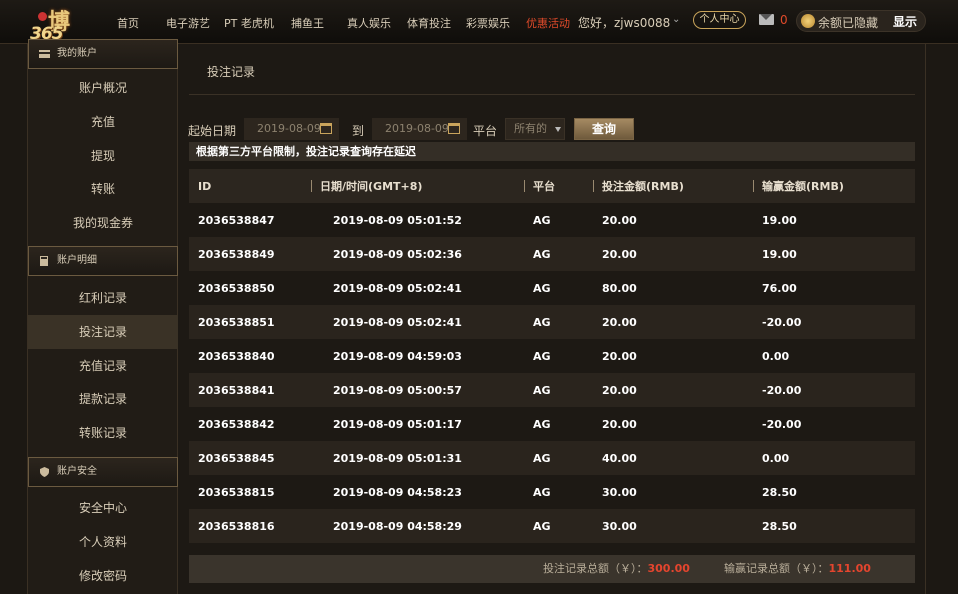 The height and width of the screenshot is (594, 958). I want to click on show-balance-button: 显示, so click(905, 21).